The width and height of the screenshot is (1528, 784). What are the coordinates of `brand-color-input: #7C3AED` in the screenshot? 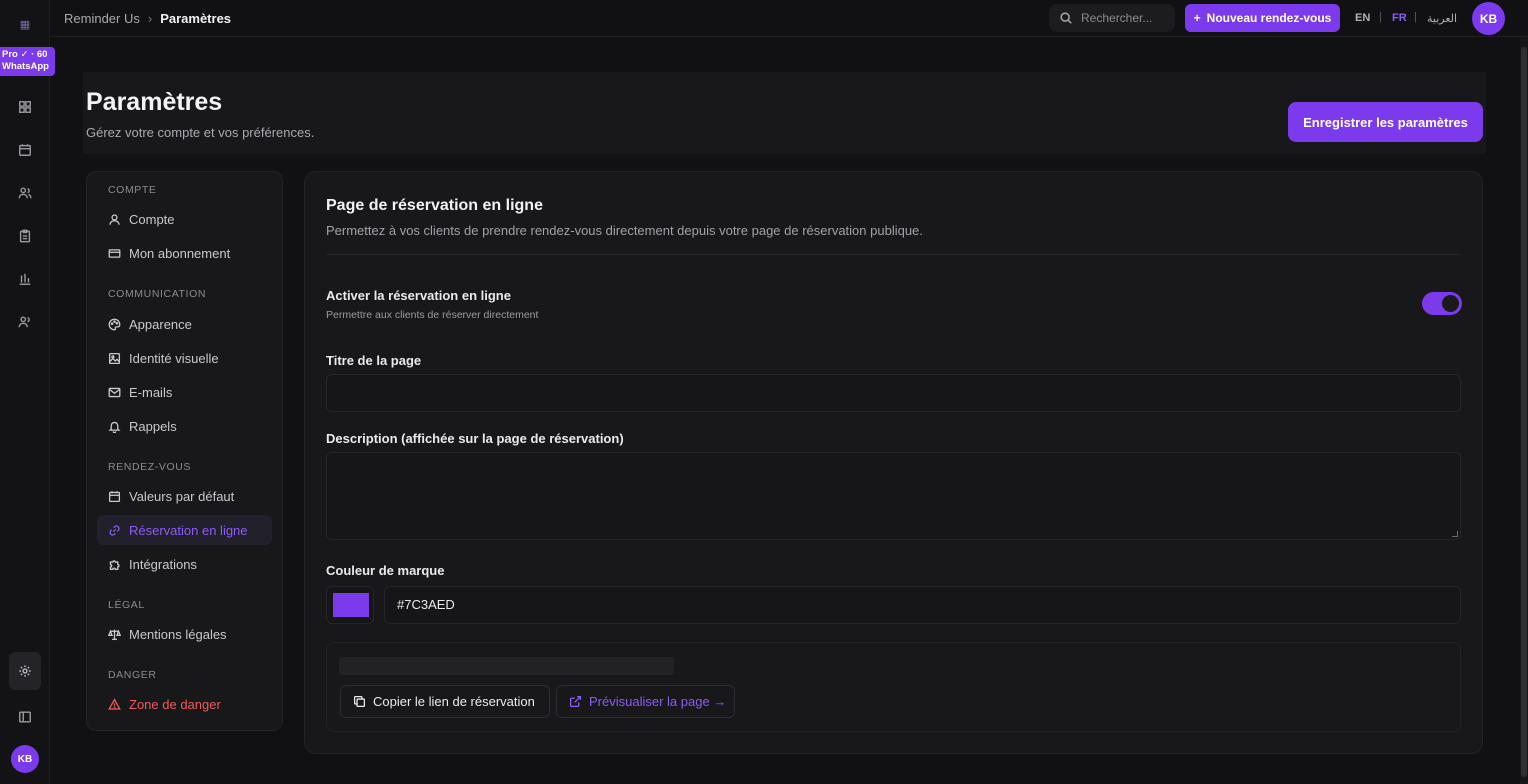 It's located at (922, 605).